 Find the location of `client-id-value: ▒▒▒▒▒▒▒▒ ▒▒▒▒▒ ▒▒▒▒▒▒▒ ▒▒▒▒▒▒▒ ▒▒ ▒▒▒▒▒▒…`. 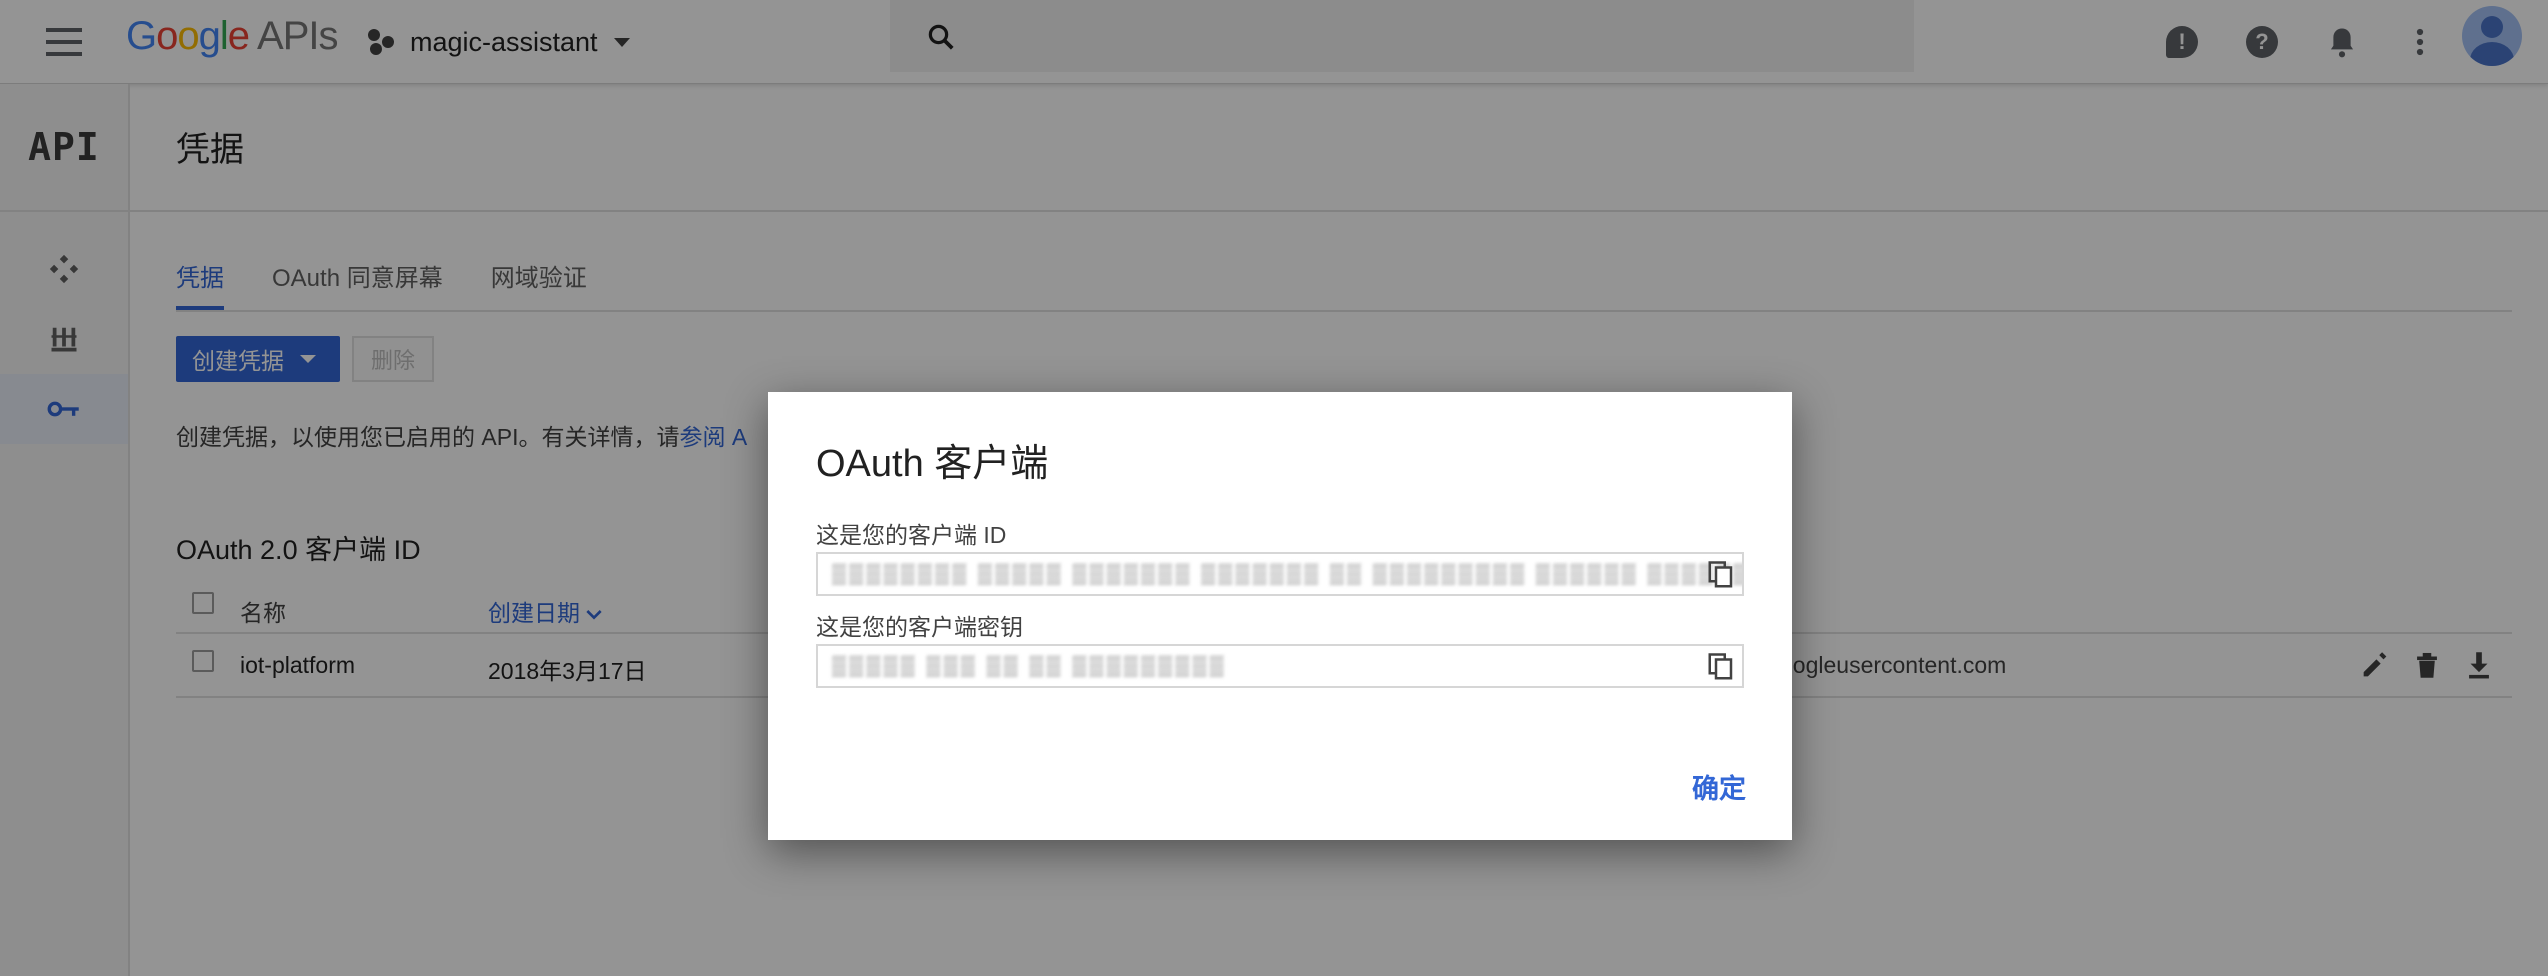

client-id-value: ▒▒▒▒▒▒▒▒ ▒▒▒▒▒ ▒▒▒▒▒▒▒ ▒▒▒▒▒▒▒ ▒▒ ▒▒▒▒▒▒… is located at coordinates (1288, 574).